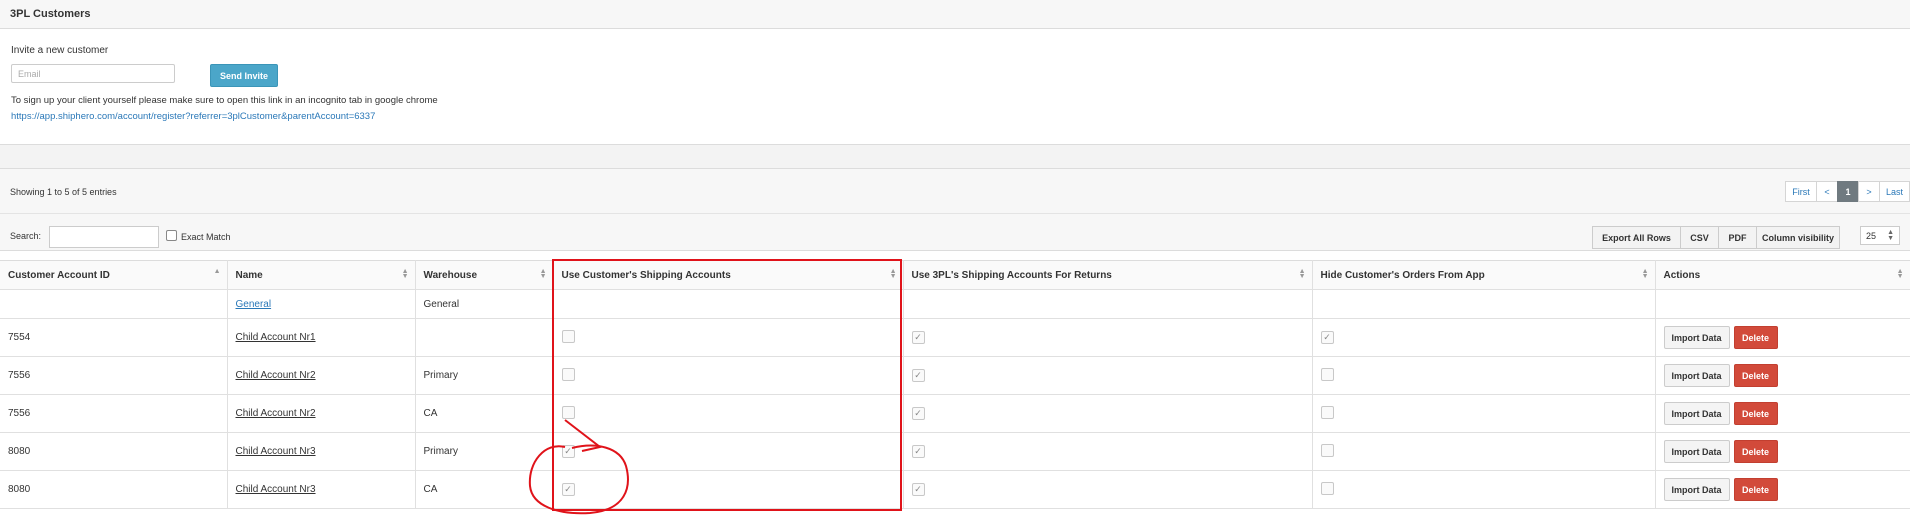 This screenshot has width=1910, height=518. What do you see at coordinates (104, 237) in the screenshot?
I see `search-input` at bounding box center [104, 237].